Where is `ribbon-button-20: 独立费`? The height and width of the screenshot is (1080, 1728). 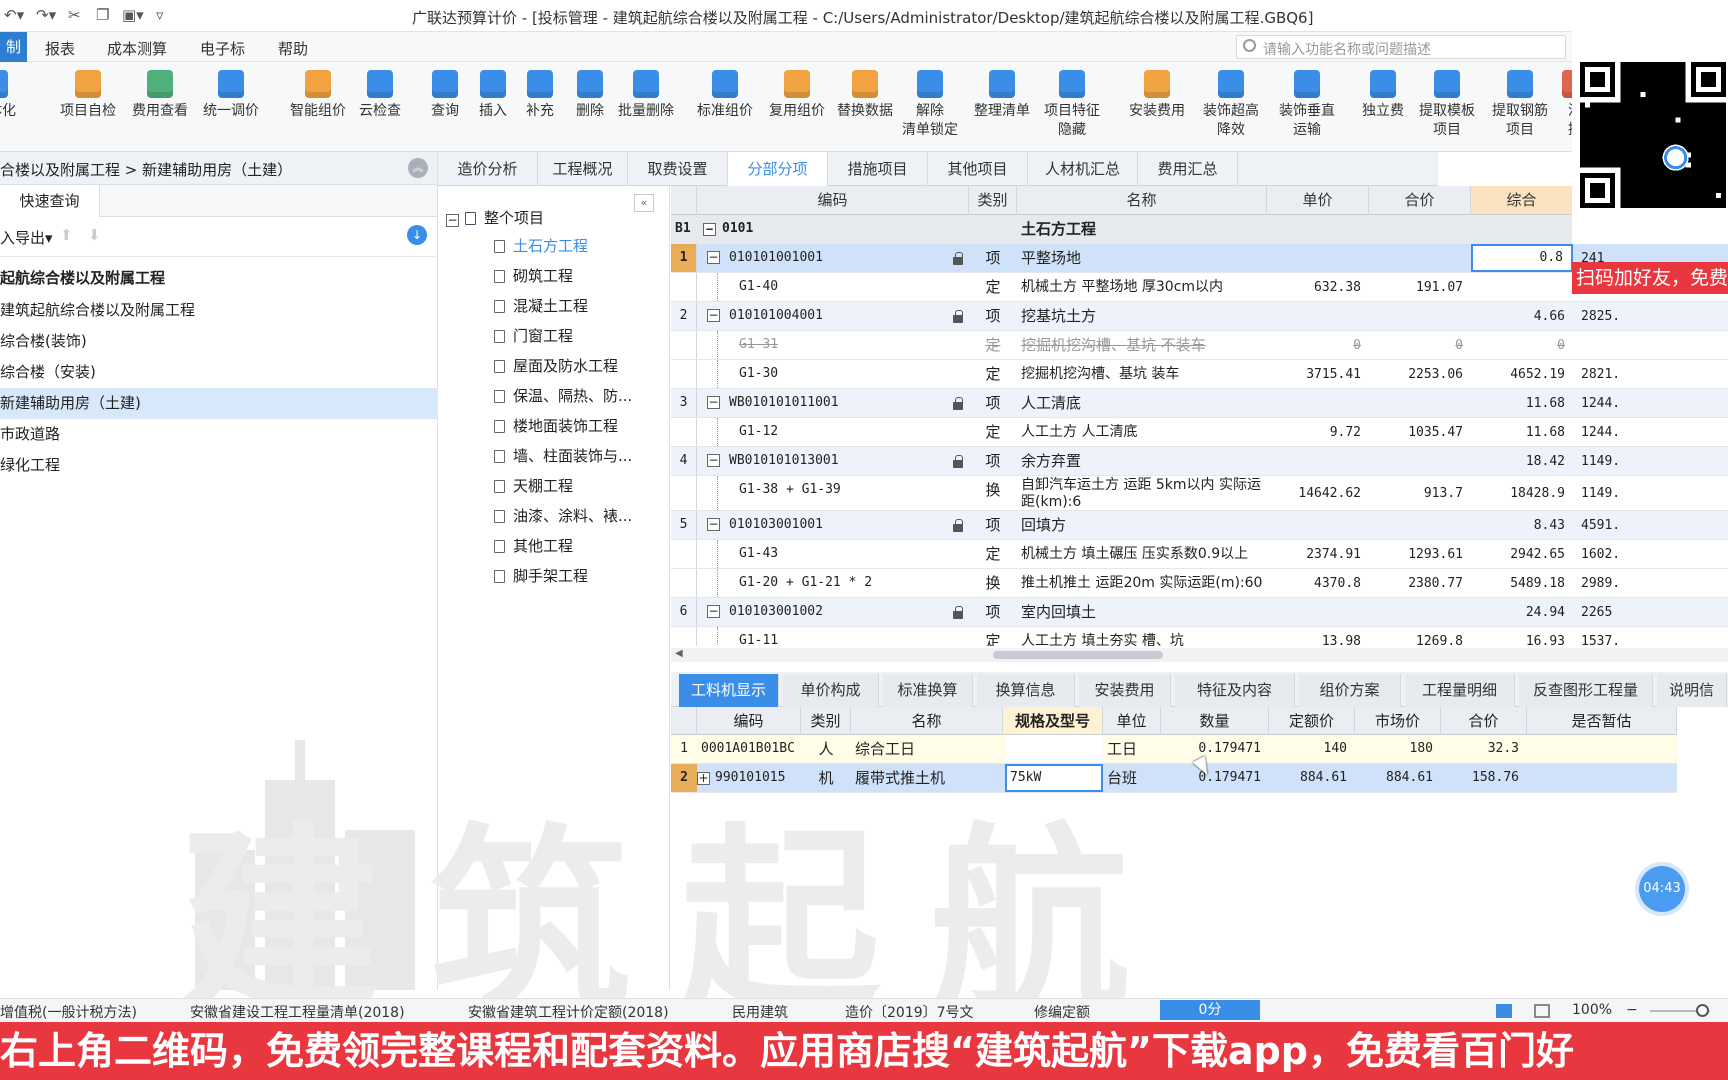
ribbon-button-20: 独立费 is located at coordinates (1383, 94).